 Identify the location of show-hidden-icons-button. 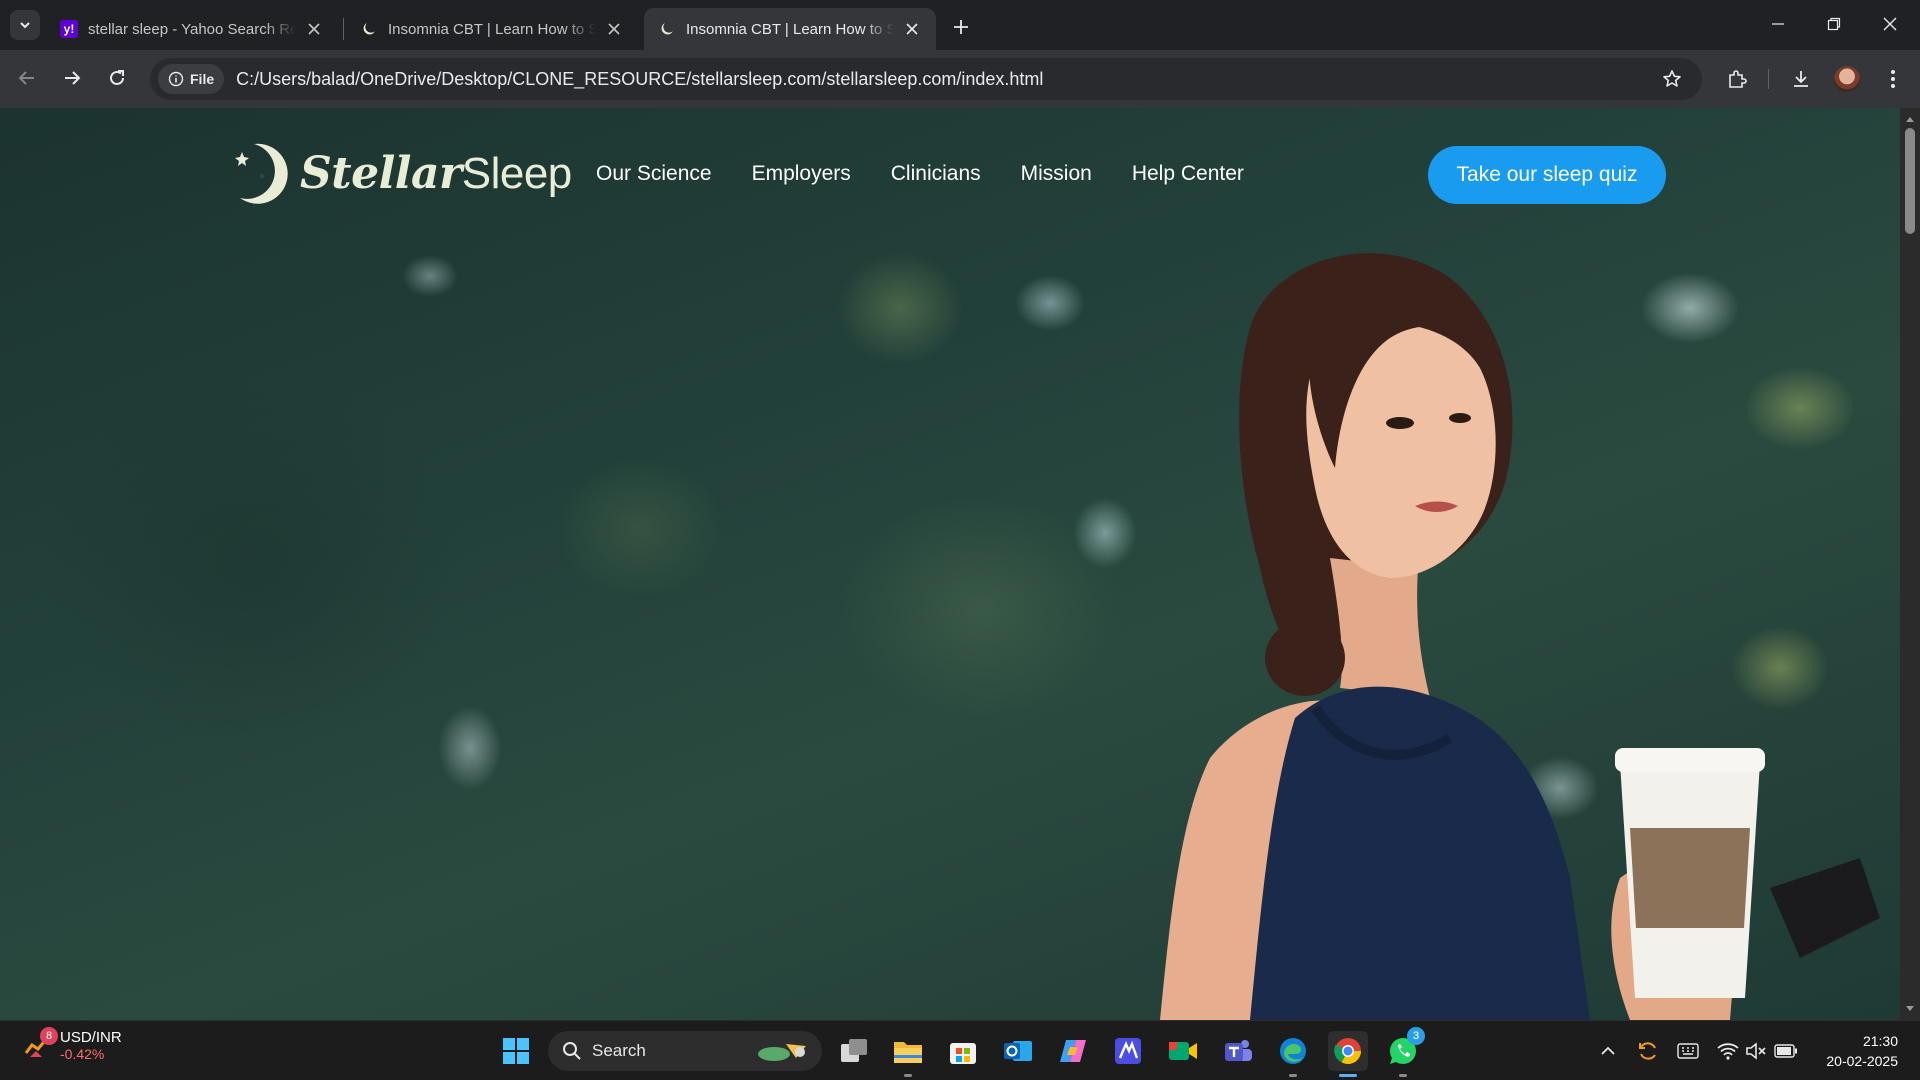
(1608, 1051).